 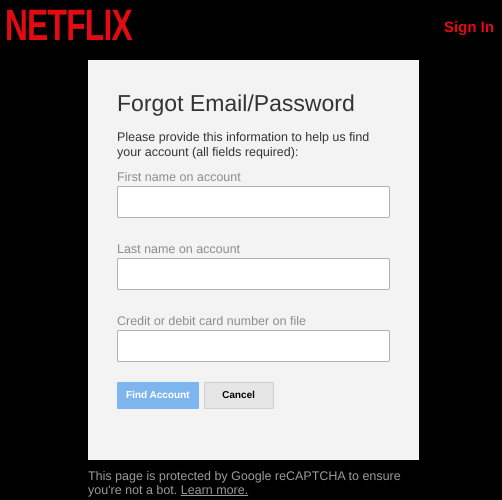 What do you see at coordinates (179, 177) in the screenshot?
I see `field-label: First name on account` at bounding box center [179, 177].